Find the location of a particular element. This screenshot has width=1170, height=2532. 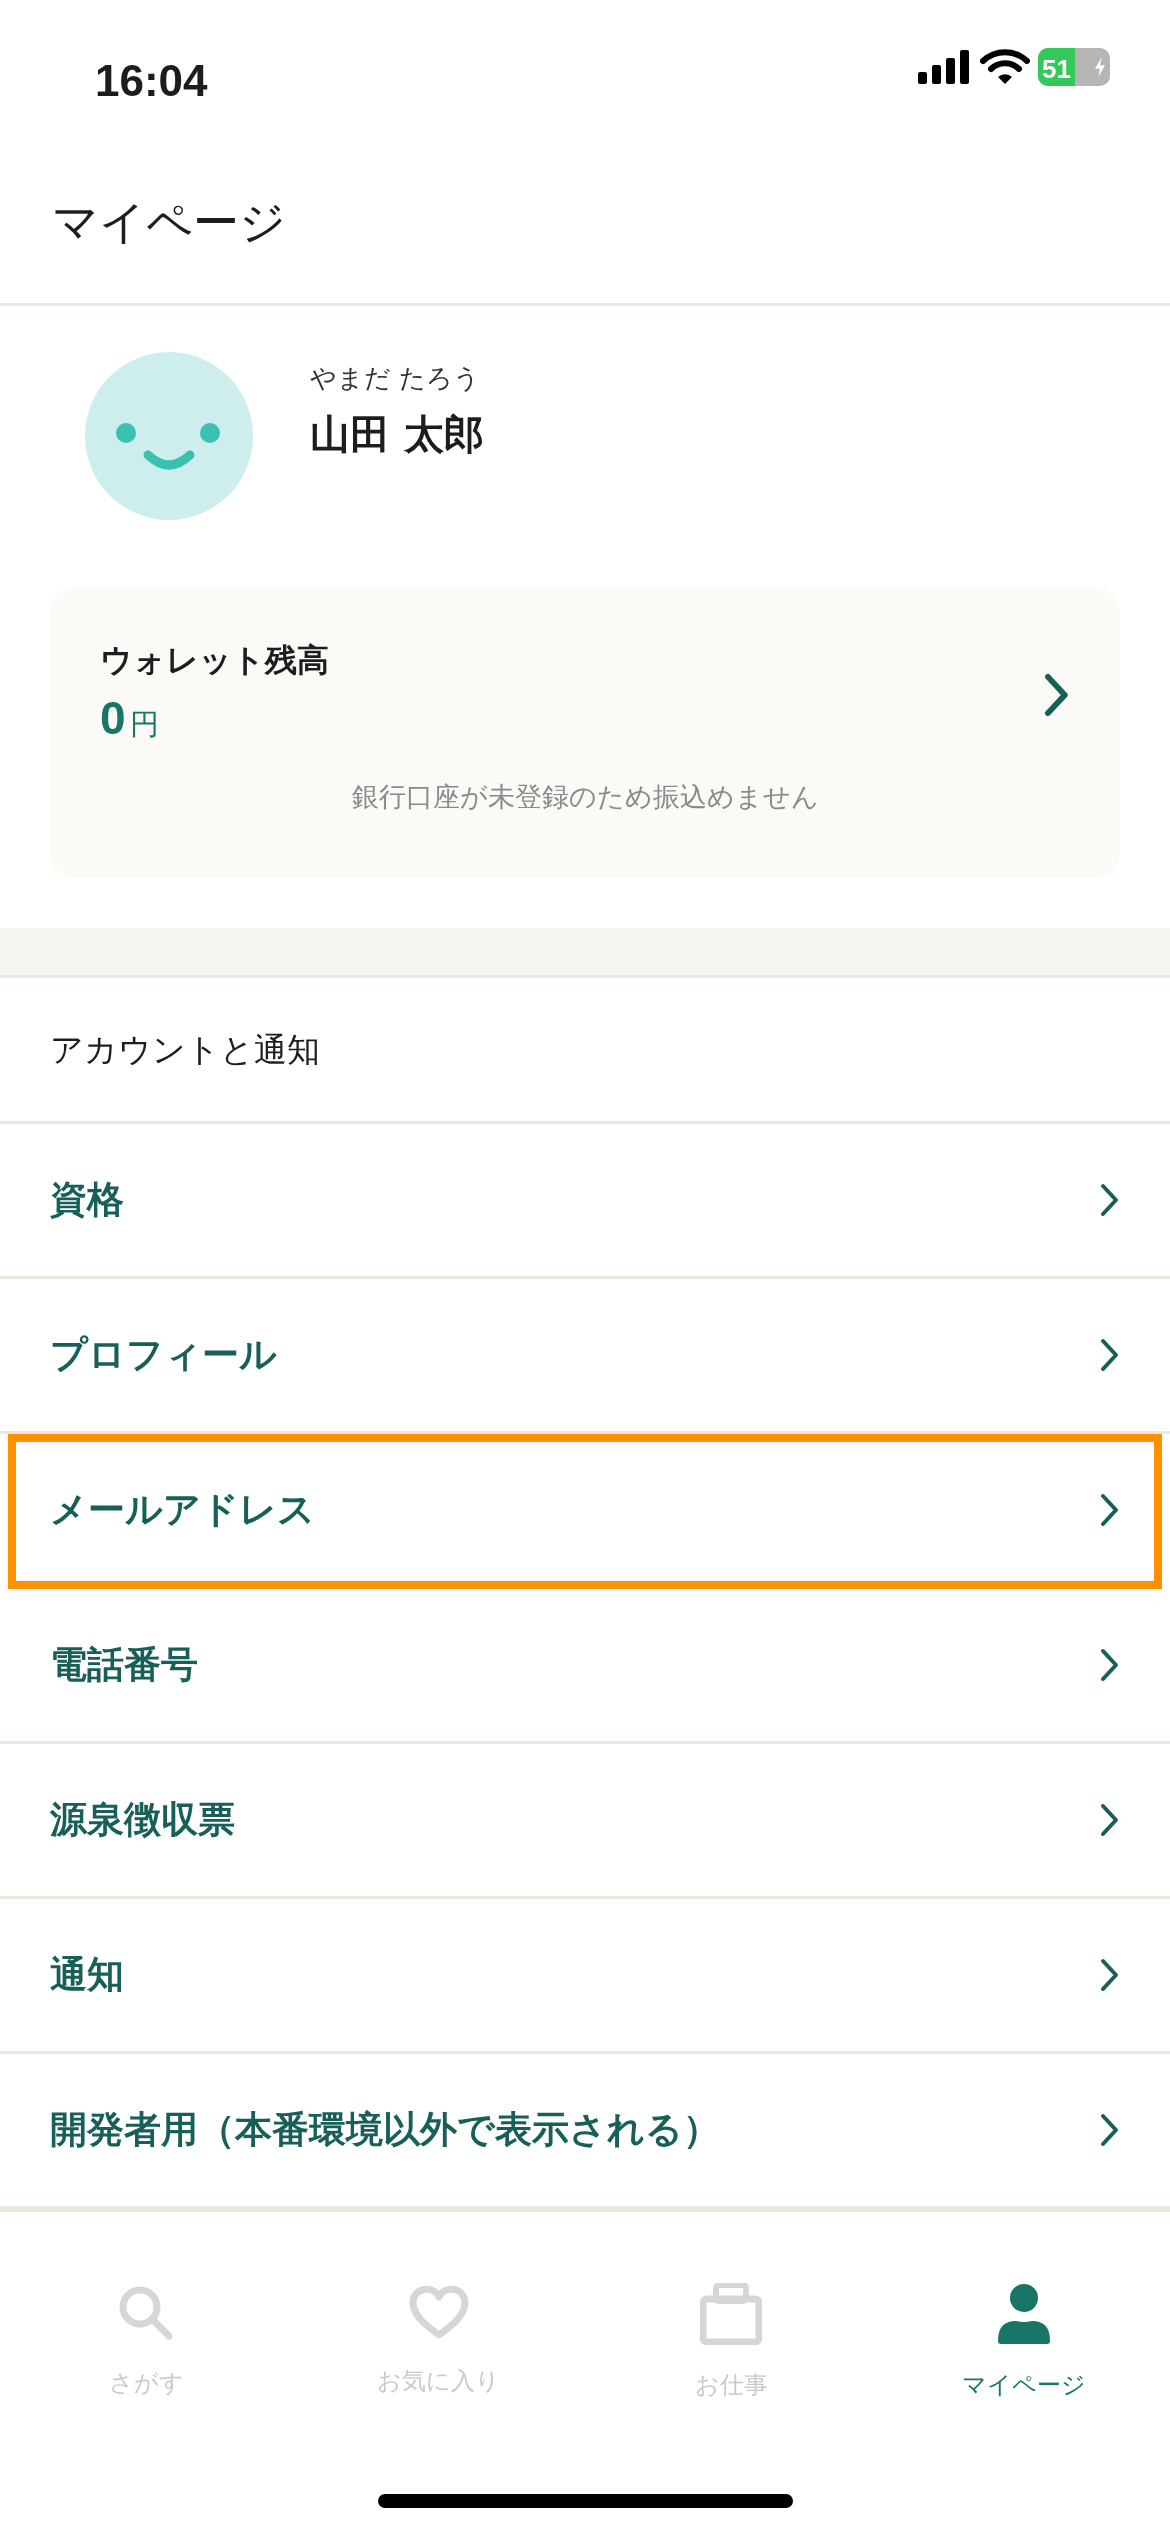

briefcase-icon is located at coordinates (731, 2314).